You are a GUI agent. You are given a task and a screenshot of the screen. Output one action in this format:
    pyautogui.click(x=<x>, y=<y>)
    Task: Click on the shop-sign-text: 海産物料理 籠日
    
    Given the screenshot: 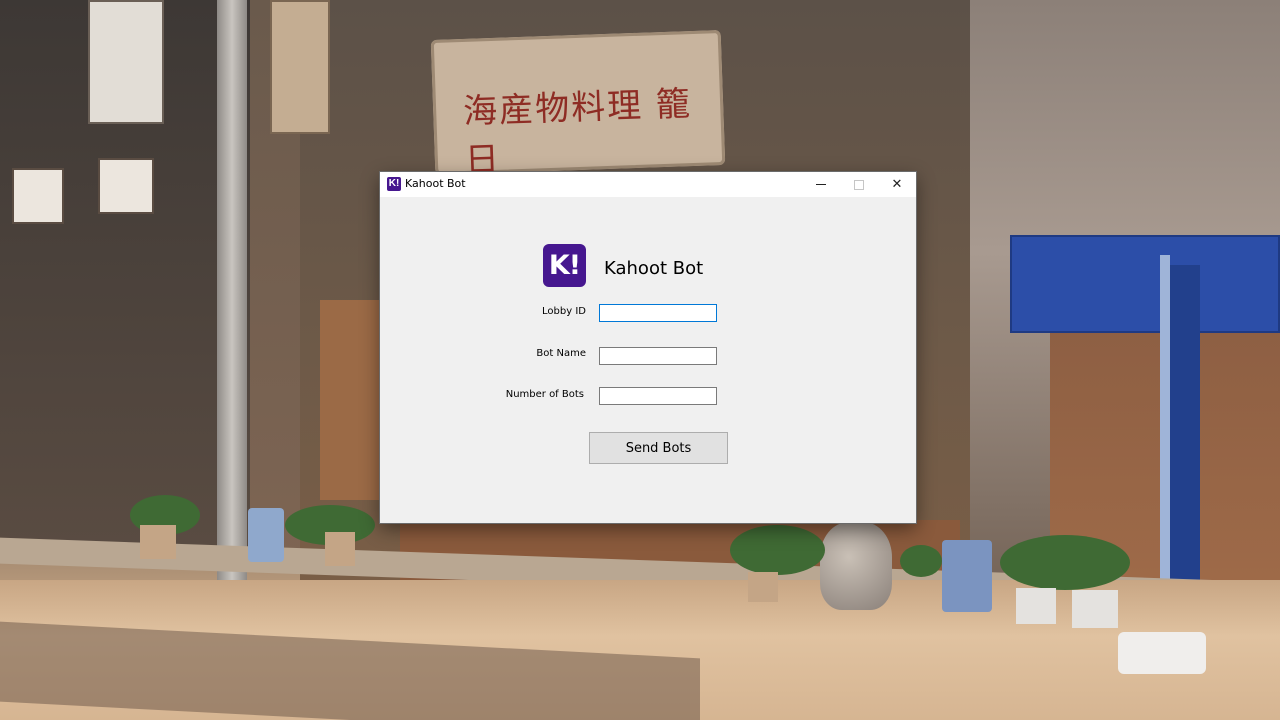 What is the action you would take?
    pyautogui.click(x=577, y=132)
    